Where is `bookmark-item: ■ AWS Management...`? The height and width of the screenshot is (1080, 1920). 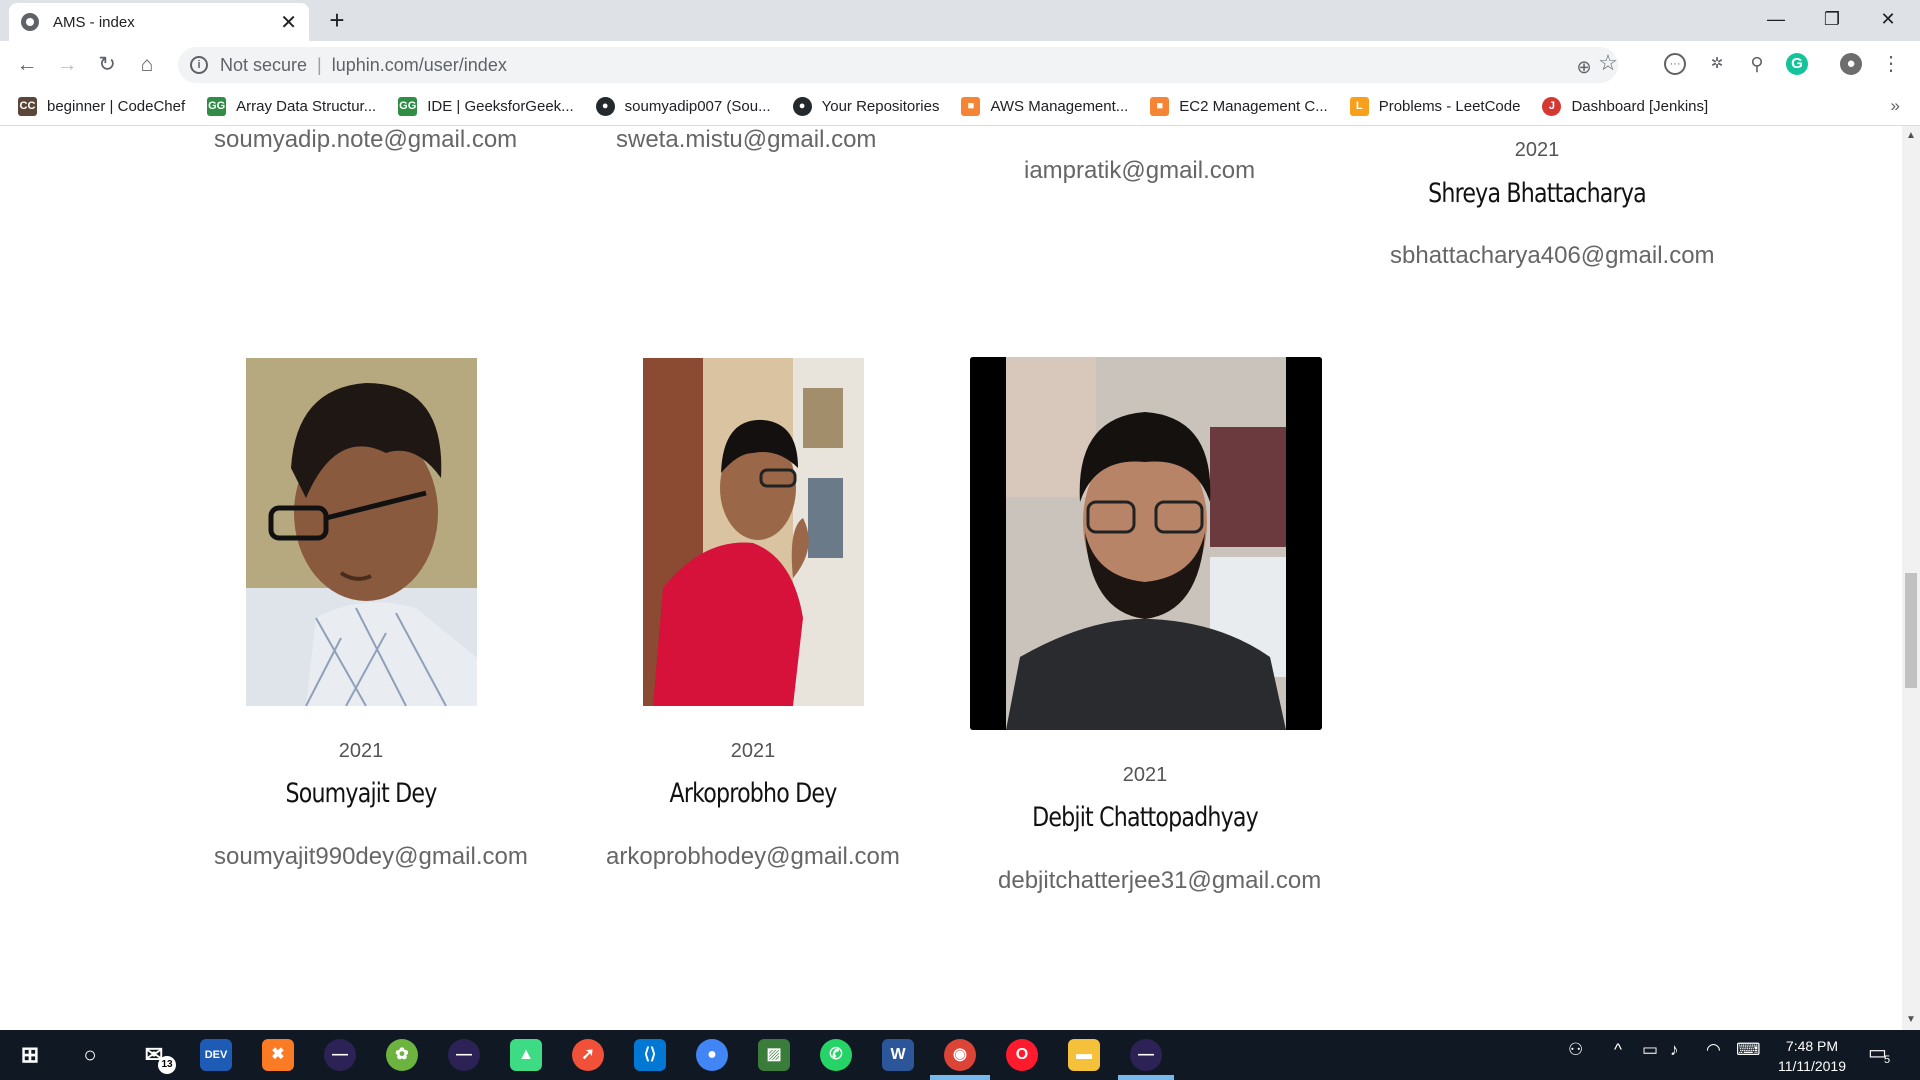
bookmark-item: ■ AWS Management... is located at coordinates (1044, 106).